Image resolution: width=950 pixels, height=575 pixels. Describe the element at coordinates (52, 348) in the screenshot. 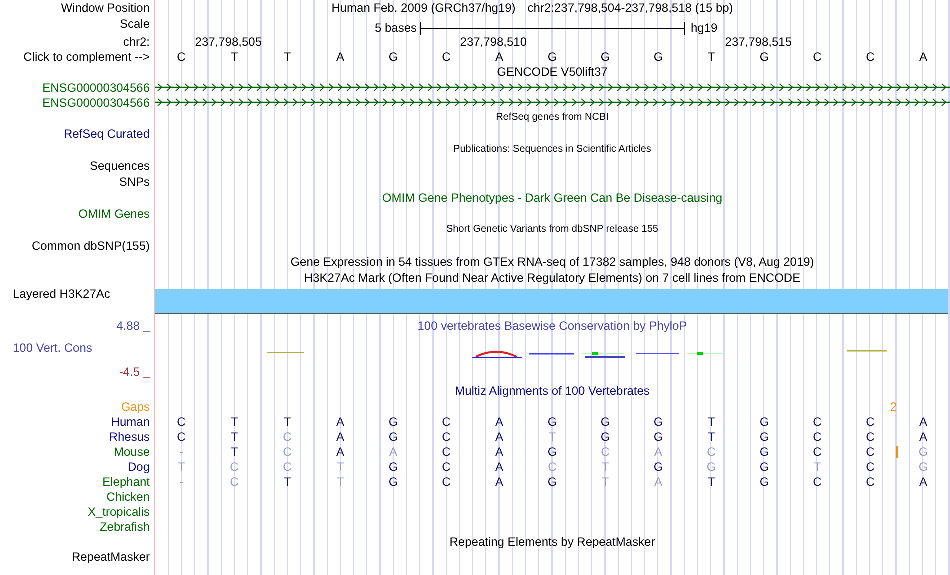

I see `track-label: 100 Vert. Cons` at that location.